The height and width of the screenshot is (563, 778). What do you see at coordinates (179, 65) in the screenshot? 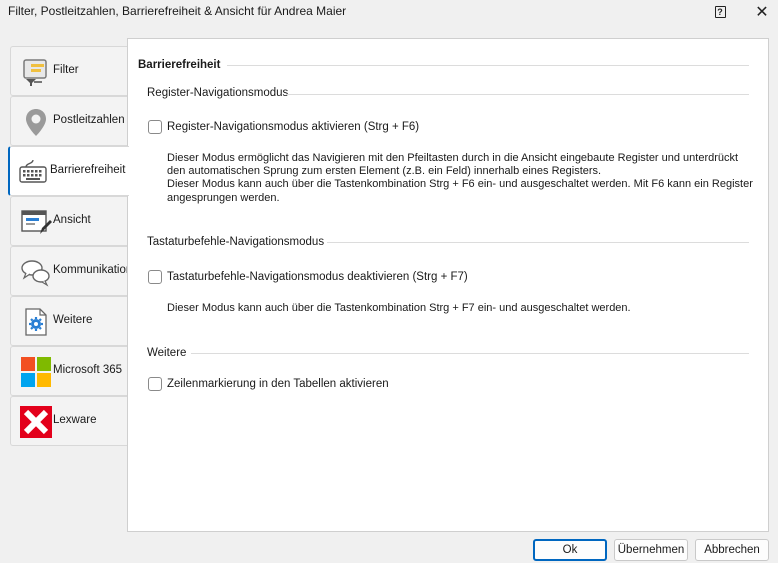
I see `section-title: Barrierefreiheit` at bounding box center [179, 65].